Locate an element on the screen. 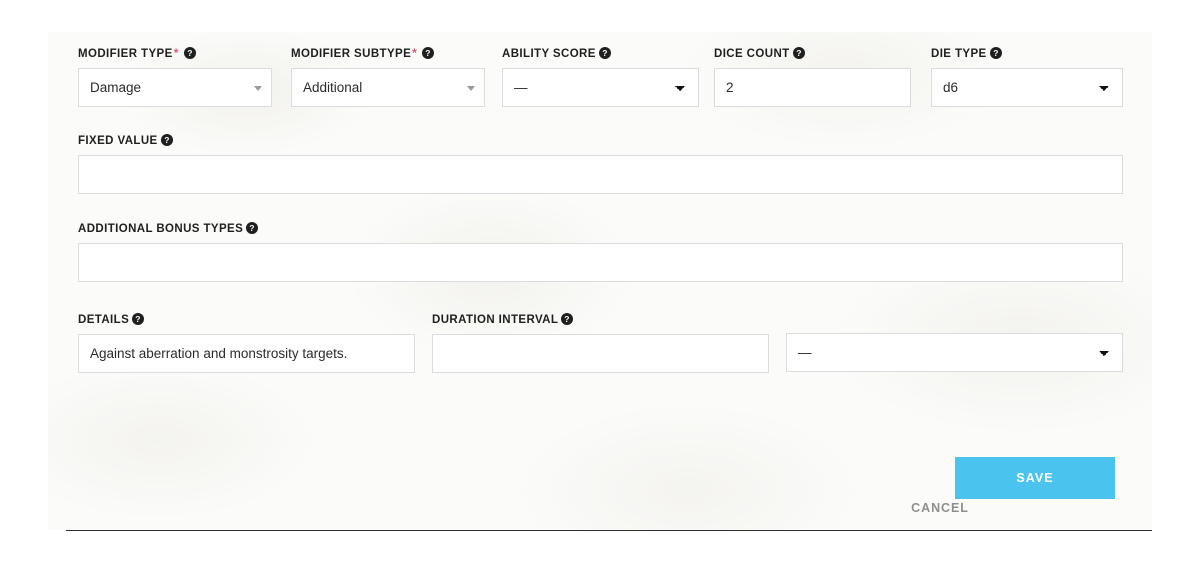 The image size is (1200, 586). label-fixed-value: FIXED VALUE? is located at coordinates (600, 141).